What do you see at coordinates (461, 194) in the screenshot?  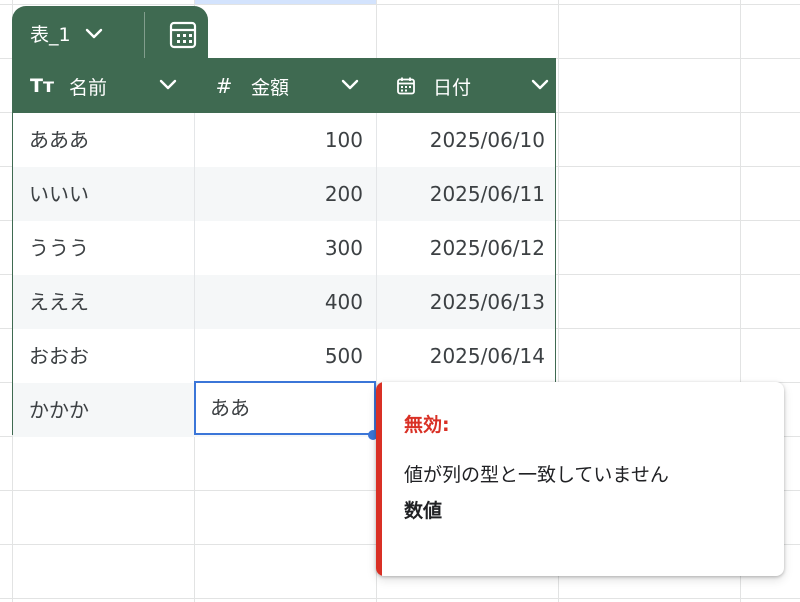 I see `cell-date: 2025/06/11` at bounding box center [461, 194].